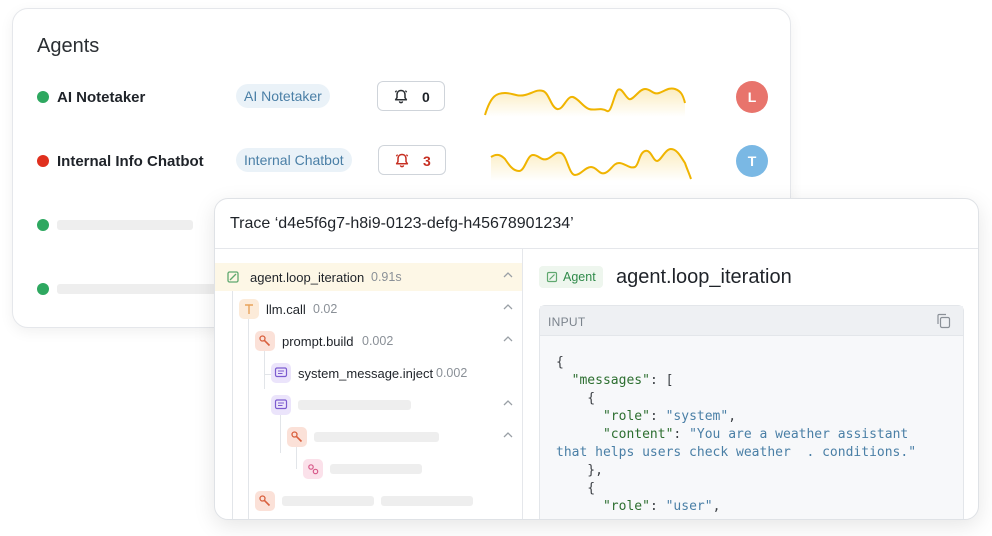 Image resolution: width=992 pixels, height=536 pixels. I want to click on span-label: llm.call, so click(286, 309).